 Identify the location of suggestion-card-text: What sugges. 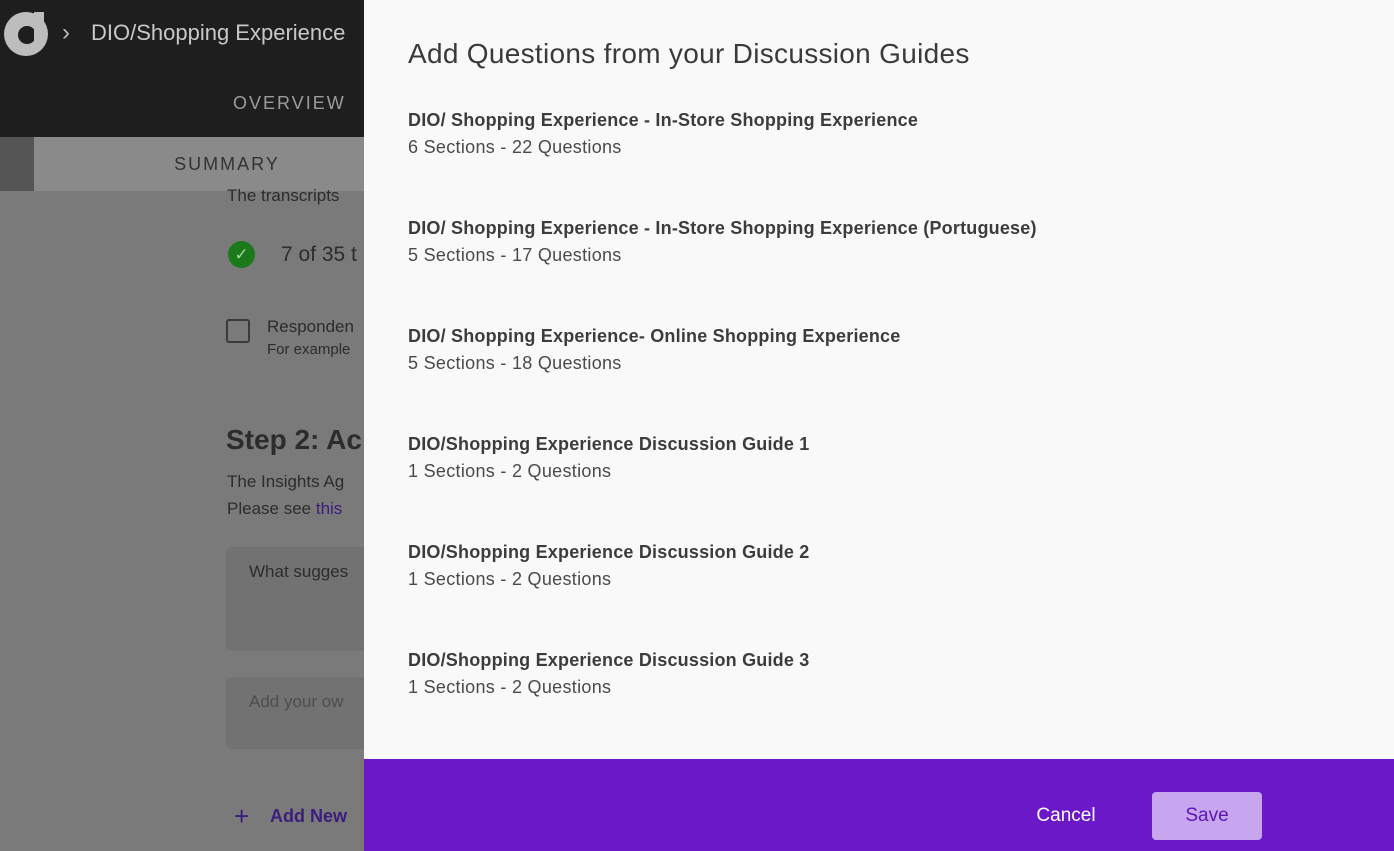
(299, 571).